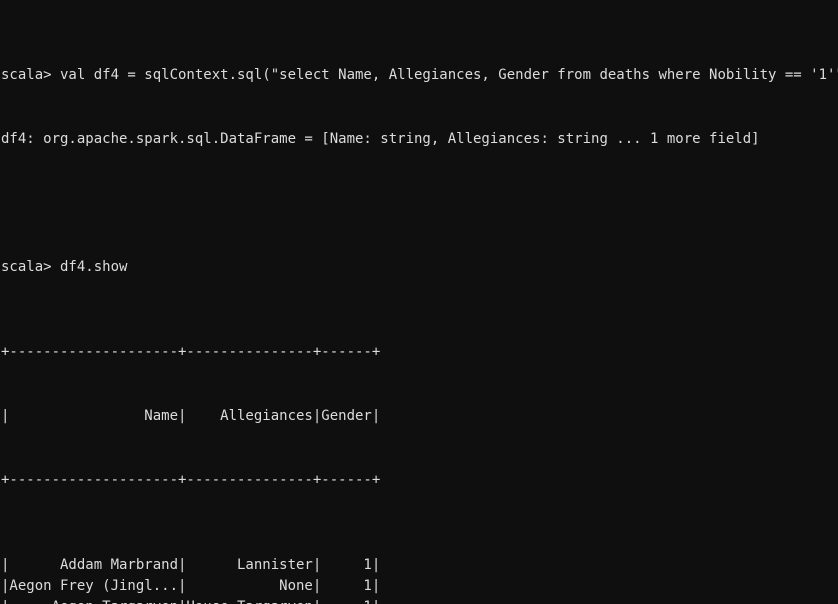 The width and height of the screenshot is (838, 604). I want to click on table-row: | Aegon Targaryen|House Targaryen| 1|, so click(419, 600).